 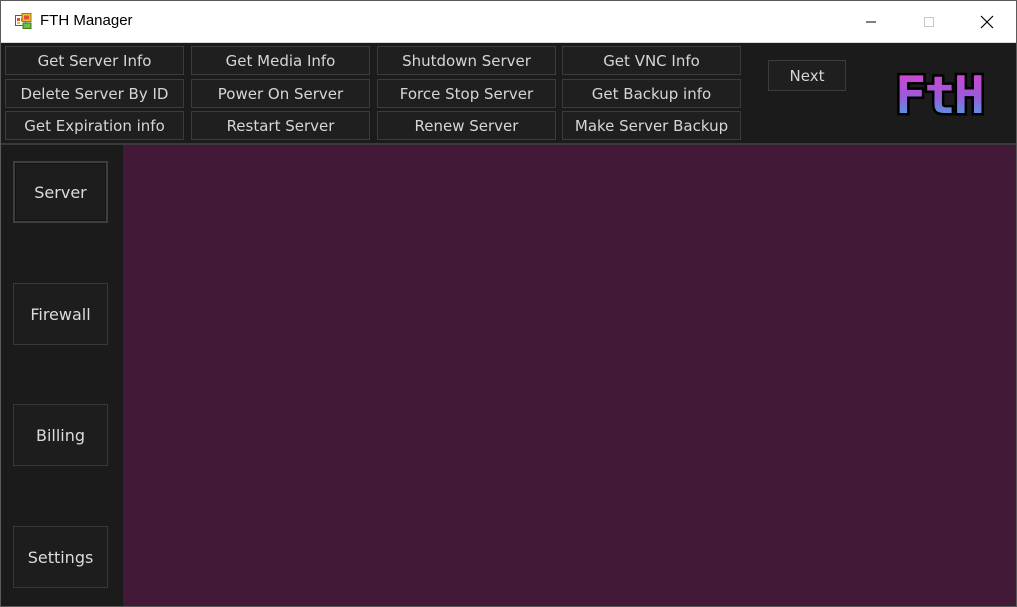 What do you see at coordinates (651, 60) in the screenshot?
I see `get-vnc-info-button: Get VNC Info` at bounding box center [651, 60].